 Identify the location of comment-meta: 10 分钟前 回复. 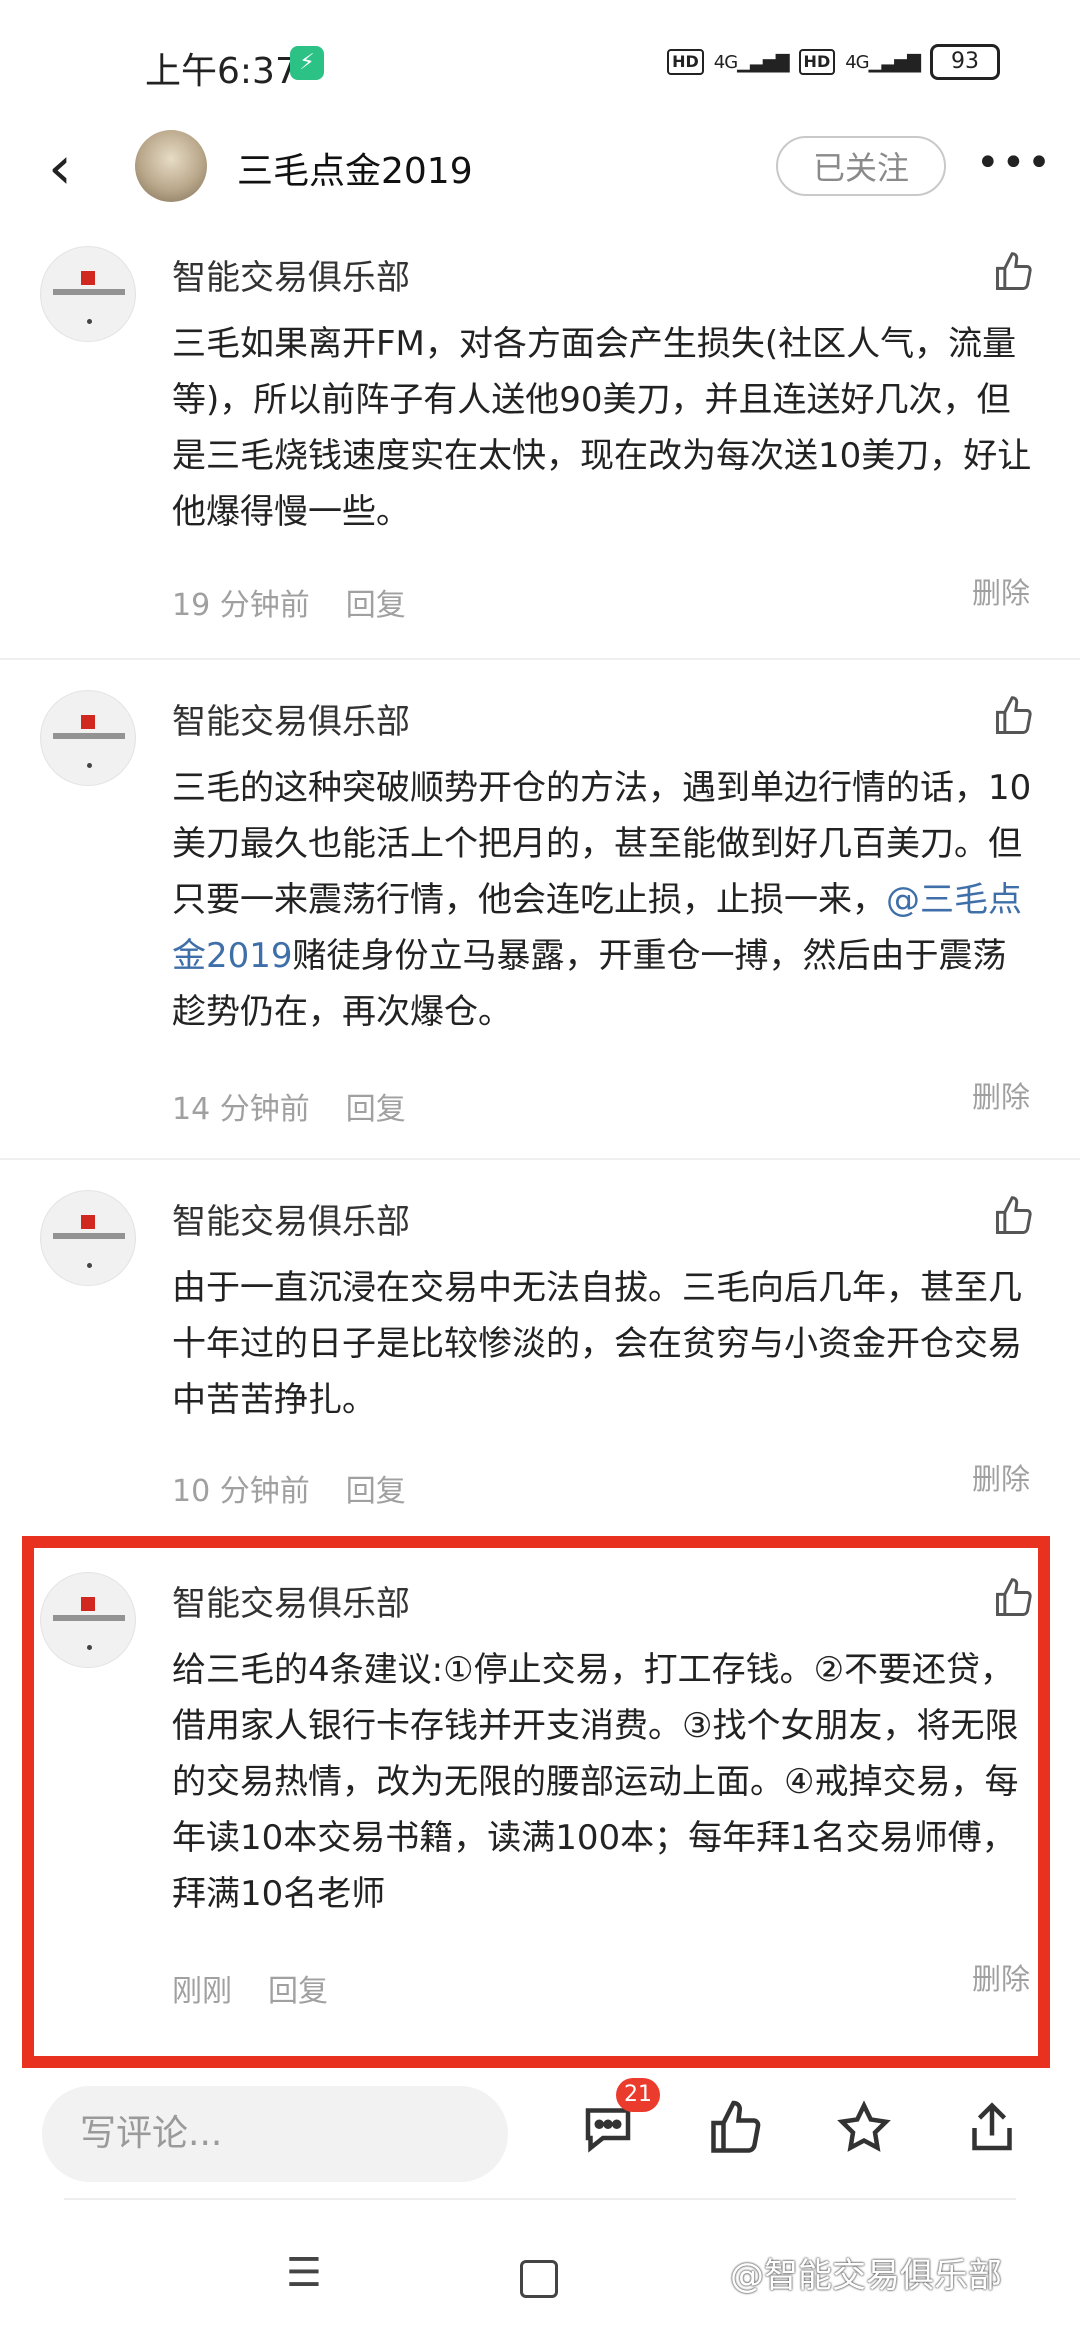
(307, 1488).